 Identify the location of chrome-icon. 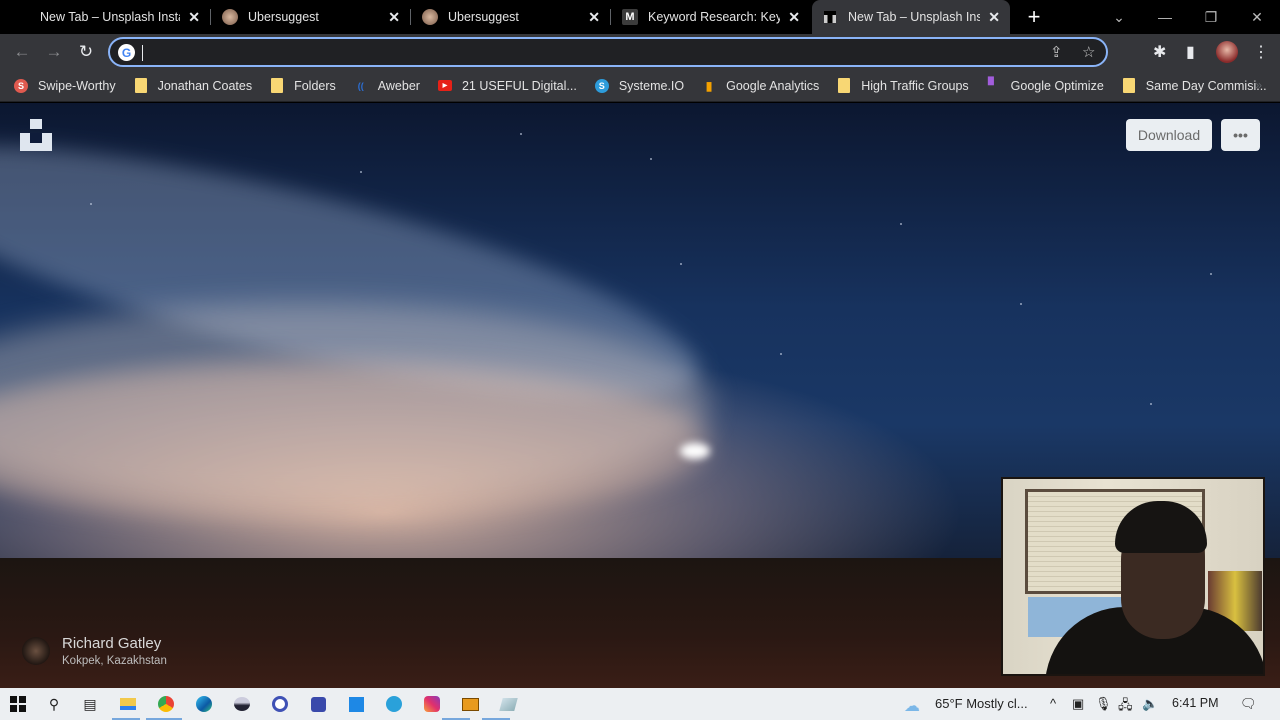
(166, 704).